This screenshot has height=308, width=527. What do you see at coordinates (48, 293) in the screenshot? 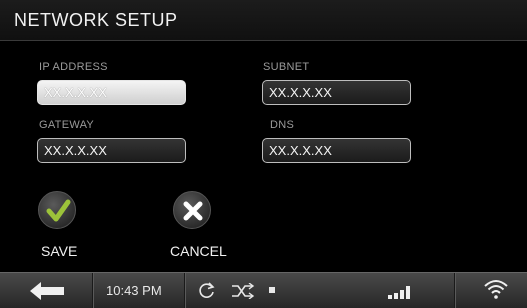
I see `back-arrow-icon` at bounding box center [48, 293].